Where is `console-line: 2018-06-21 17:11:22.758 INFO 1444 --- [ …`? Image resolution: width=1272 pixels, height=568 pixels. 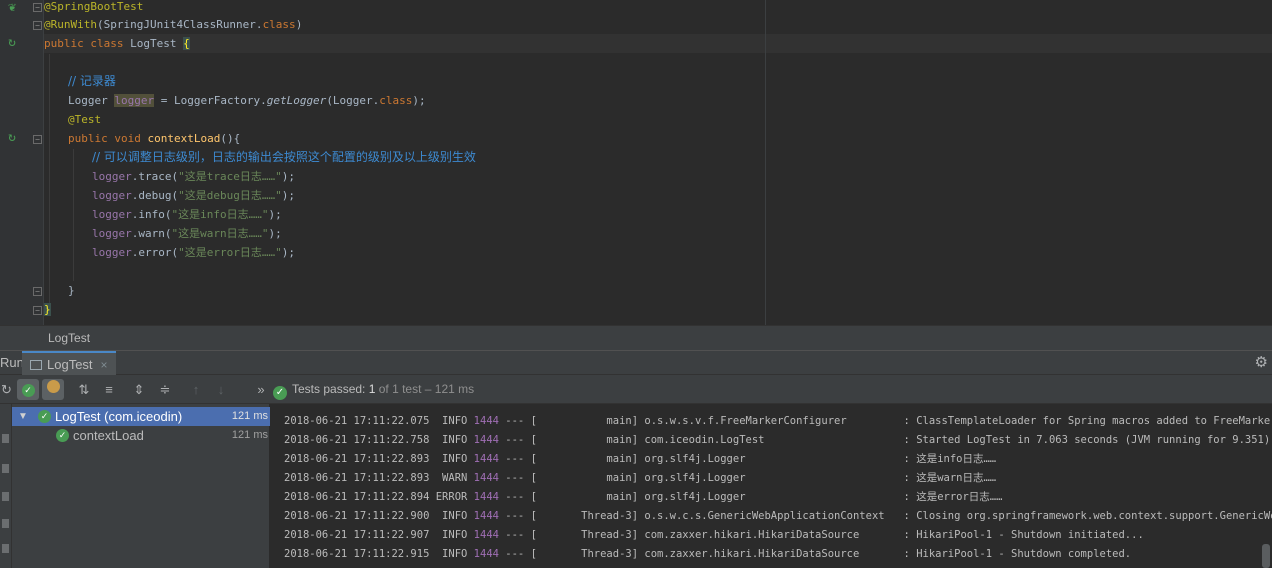 console-line: 2018-06-21 17:11:22.758 INFO 1444 --- [ … is located at coordinates (777, 440).